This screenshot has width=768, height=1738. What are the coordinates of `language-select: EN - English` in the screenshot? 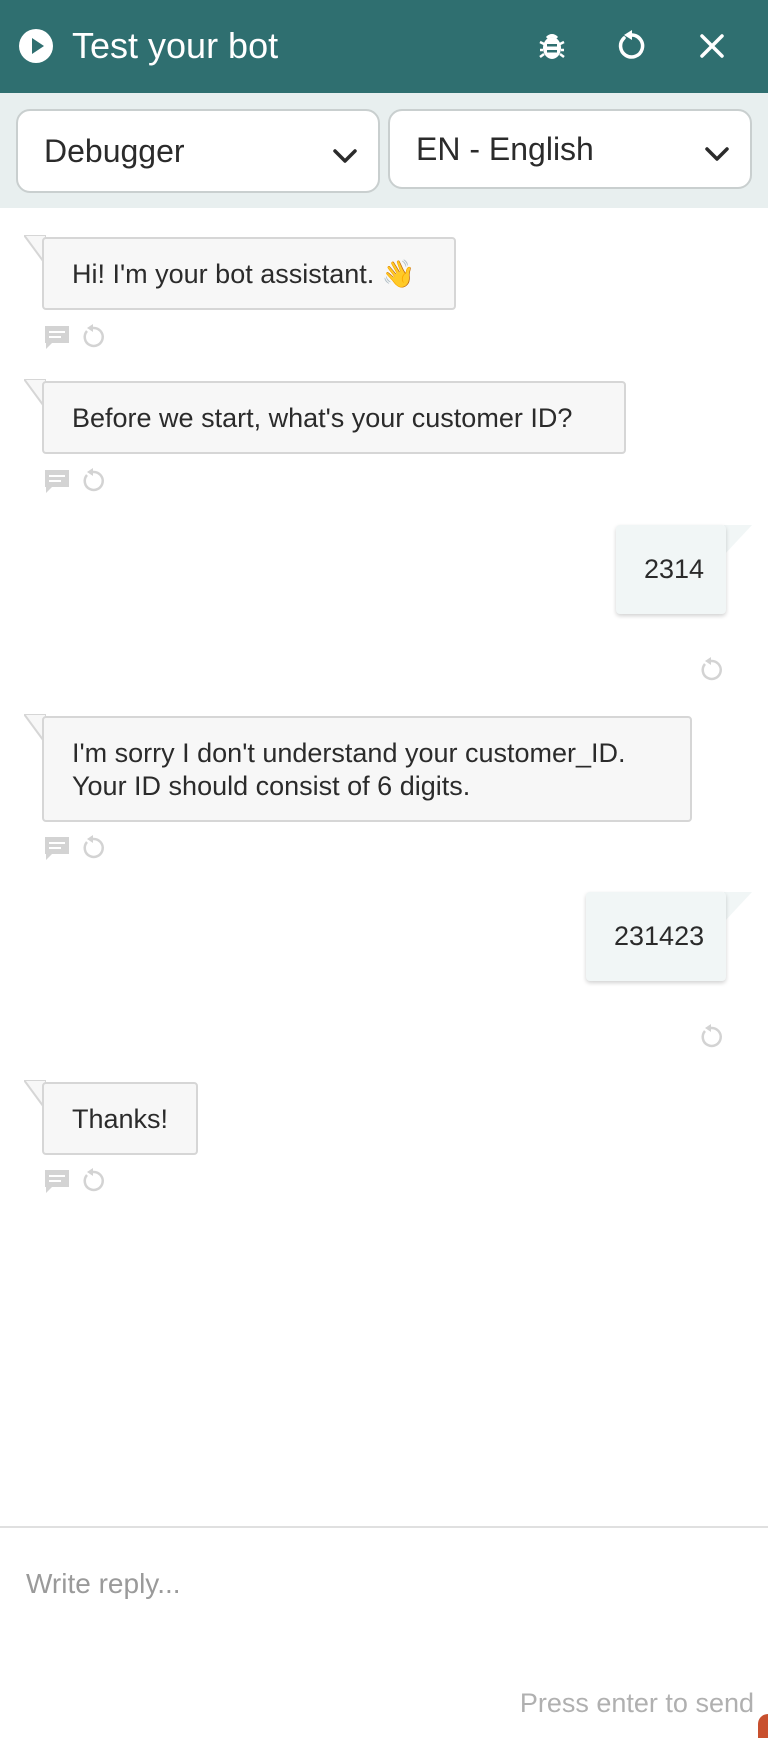 It's located at (570, 149).